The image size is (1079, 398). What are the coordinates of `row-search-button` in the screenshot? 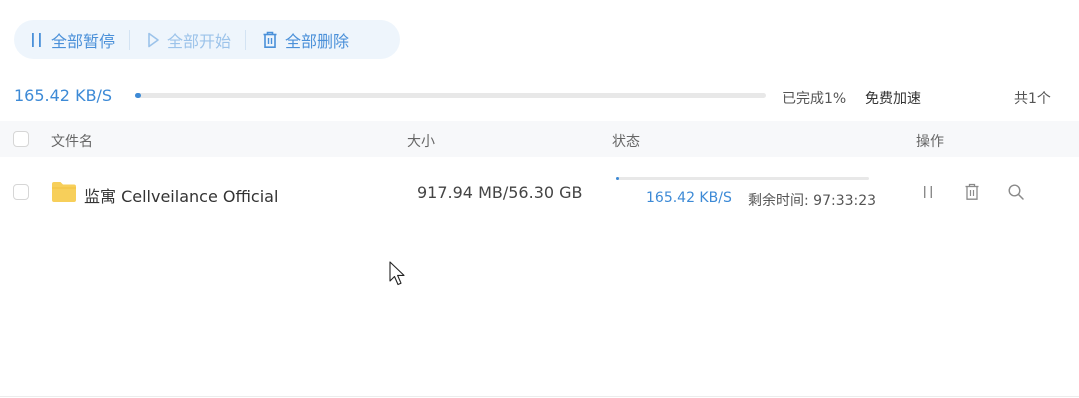 It's located at (1016, 192).